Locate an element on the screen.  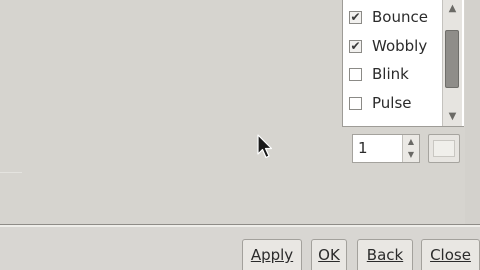
ok-button: OK is located at coordinates (329, 254).